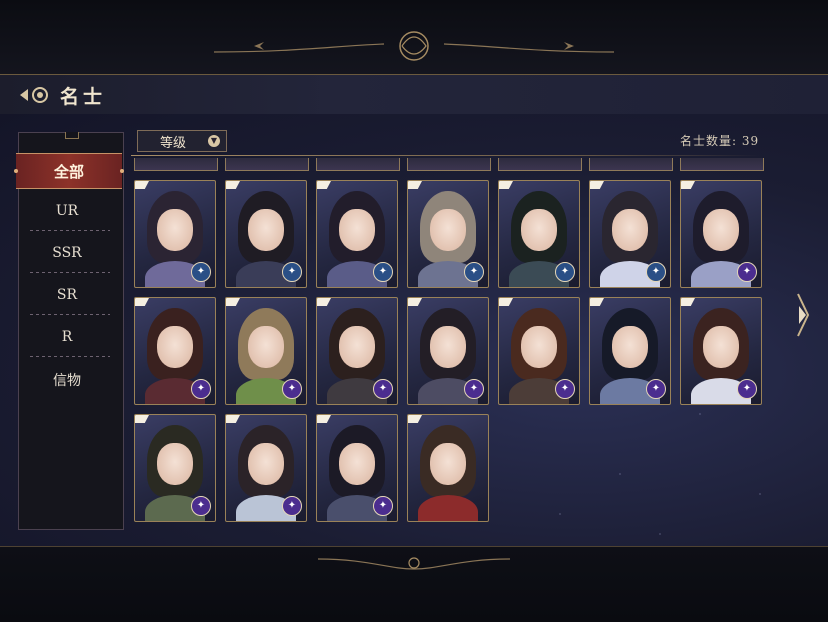  What do you see at coordinates (414, 95) in the screenshot?
I see `header-bar: 名士` at bounding box center [414, 95].